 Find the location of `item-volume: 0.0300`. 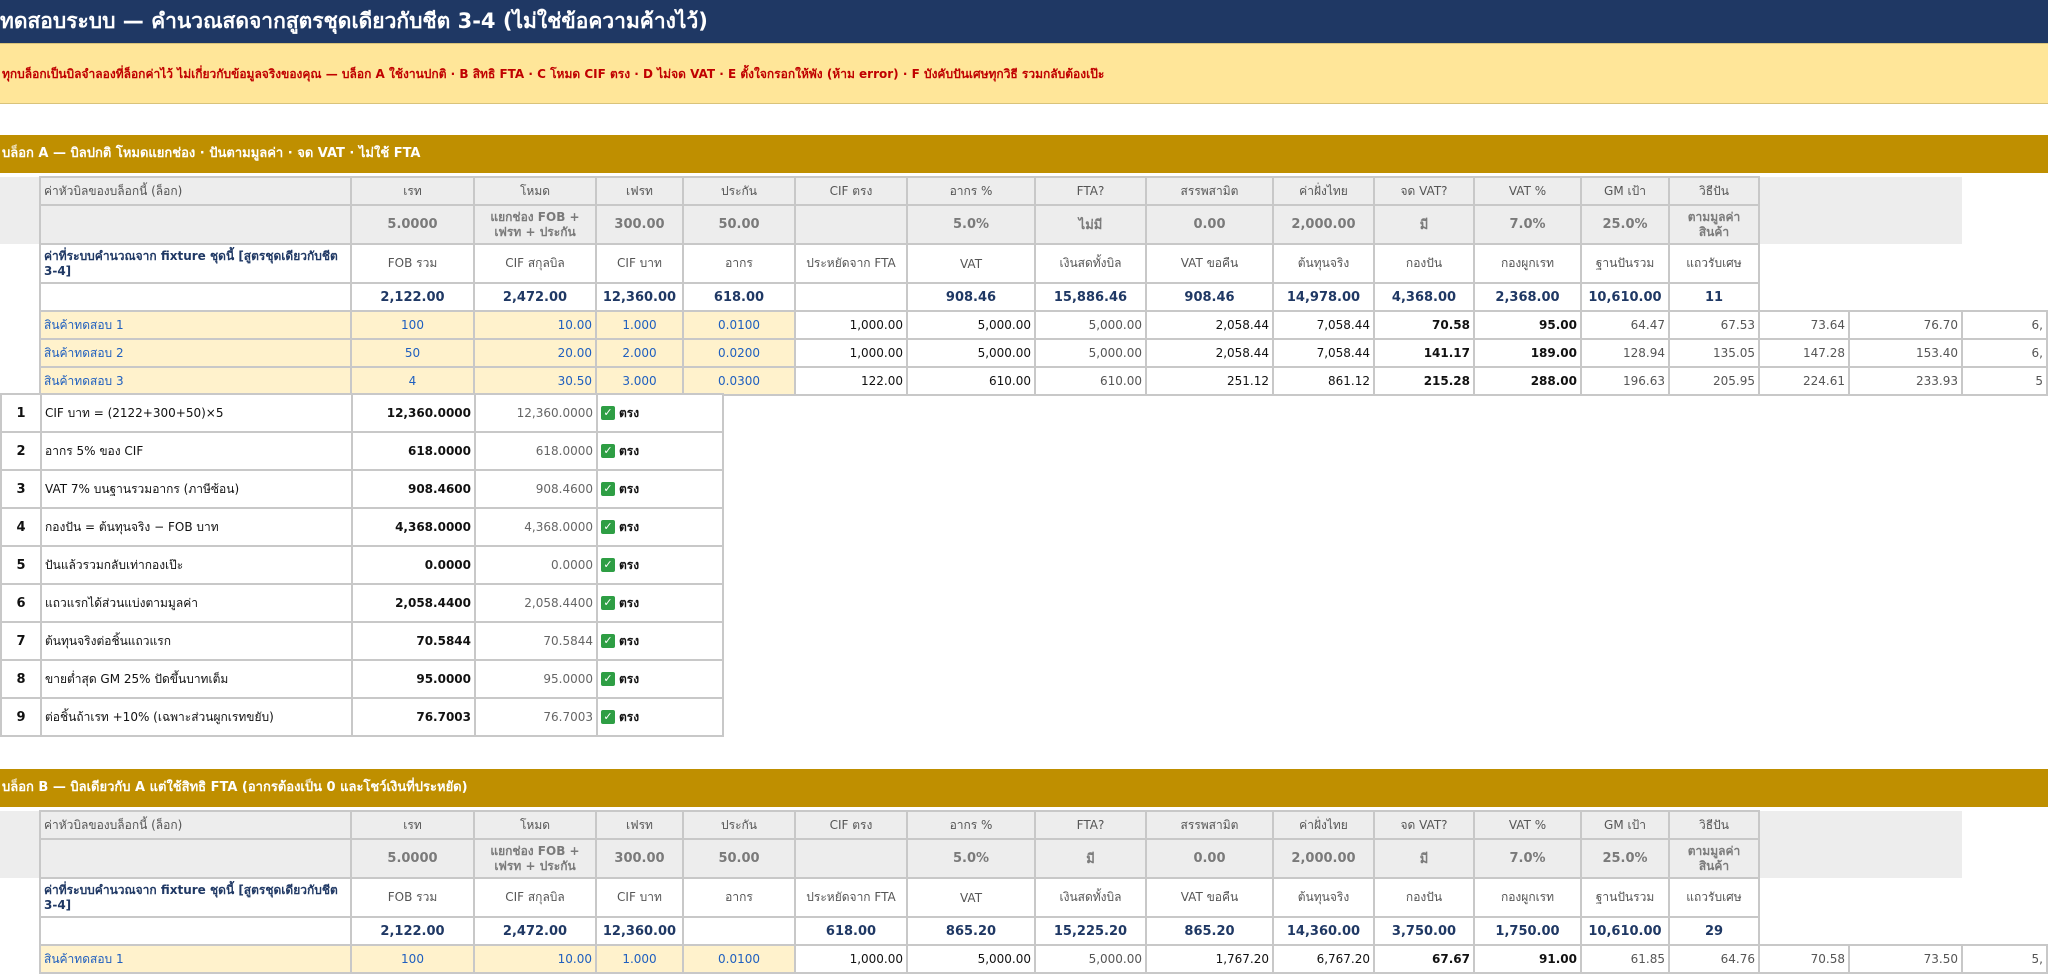

item-volume: 0.0300 is located at coordinates (739, 381).